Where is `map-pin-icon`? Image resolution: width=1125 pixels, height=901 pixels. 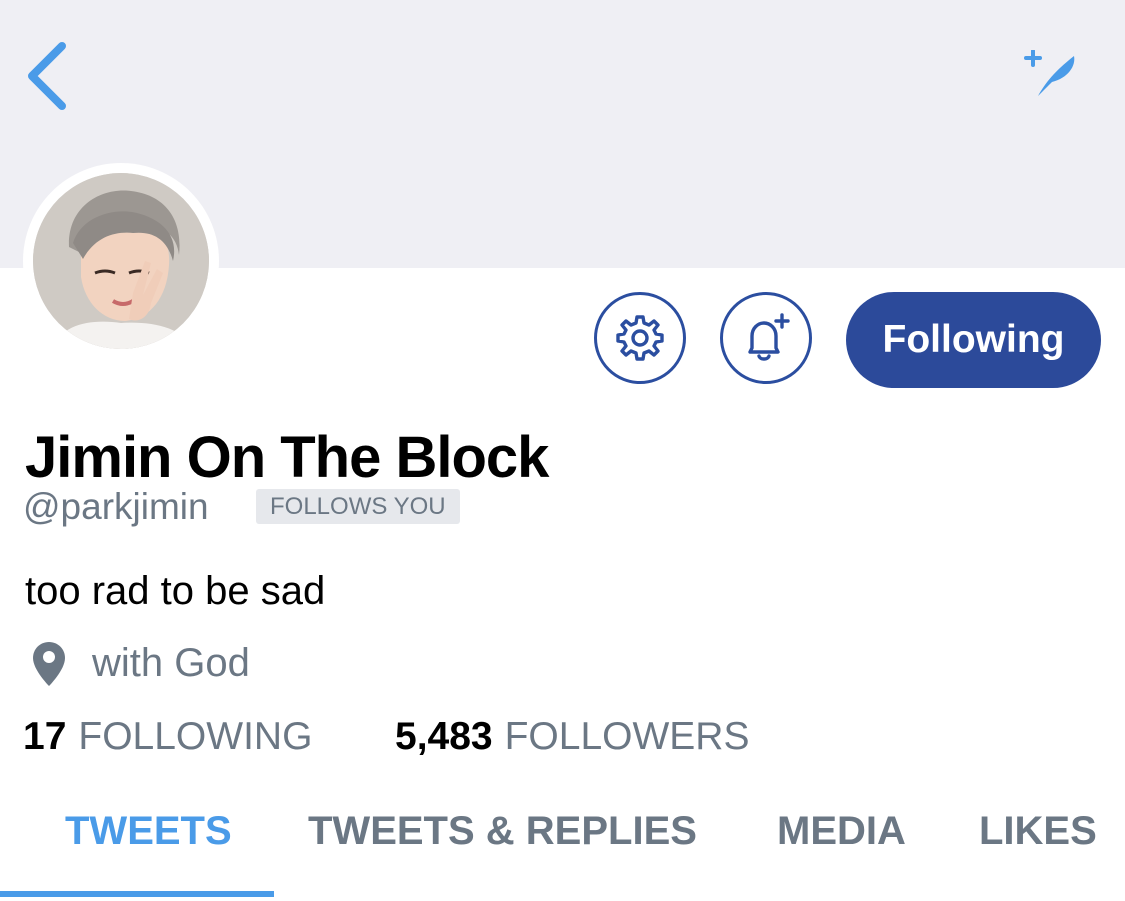 map-pin-icon is located at coordinates (49, 664).